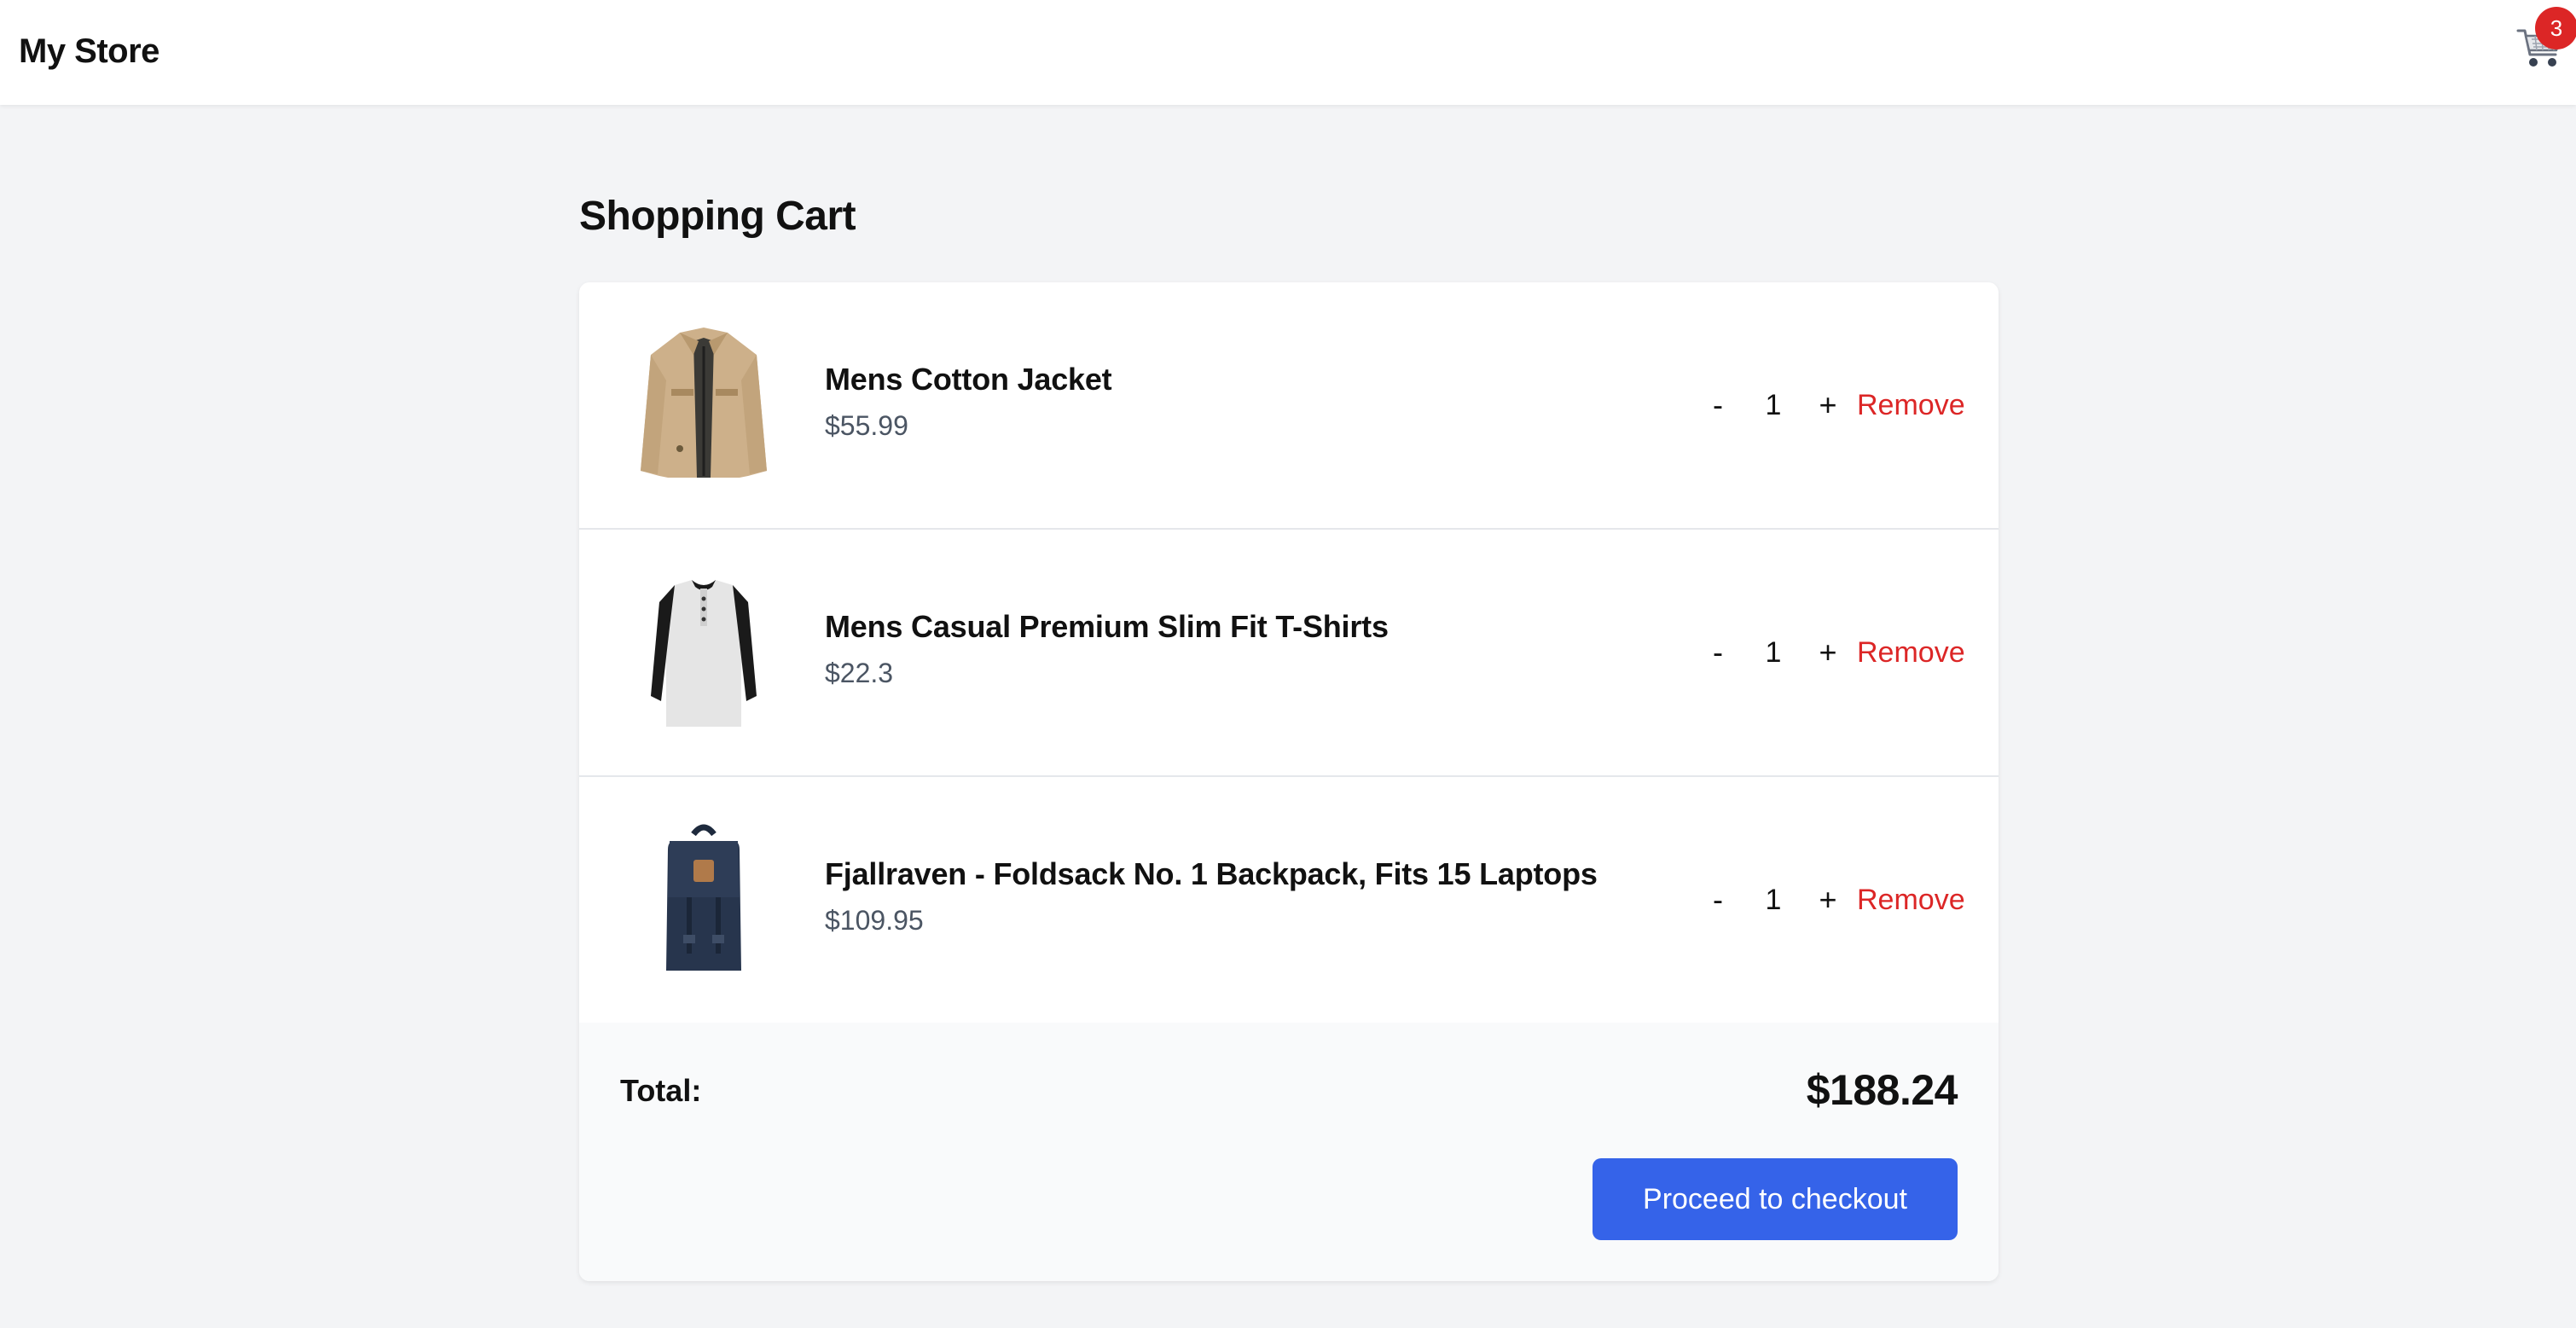  What do you see at coordinates (1107, 626) in the screenshot?
I see `item-name: Mens Casual Premium Slim Fit T-Shirts` at bounding box center [1107, 626].